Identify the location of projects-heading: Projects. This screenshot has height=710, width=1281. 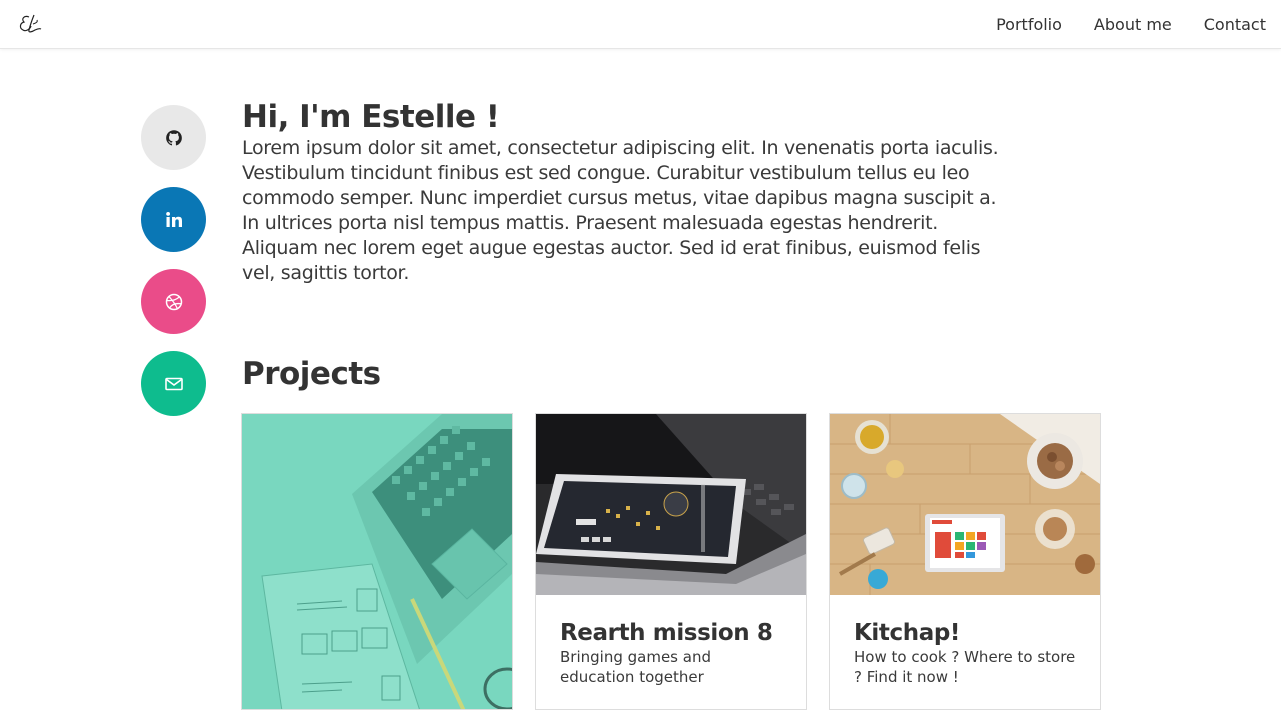
(311, 374).